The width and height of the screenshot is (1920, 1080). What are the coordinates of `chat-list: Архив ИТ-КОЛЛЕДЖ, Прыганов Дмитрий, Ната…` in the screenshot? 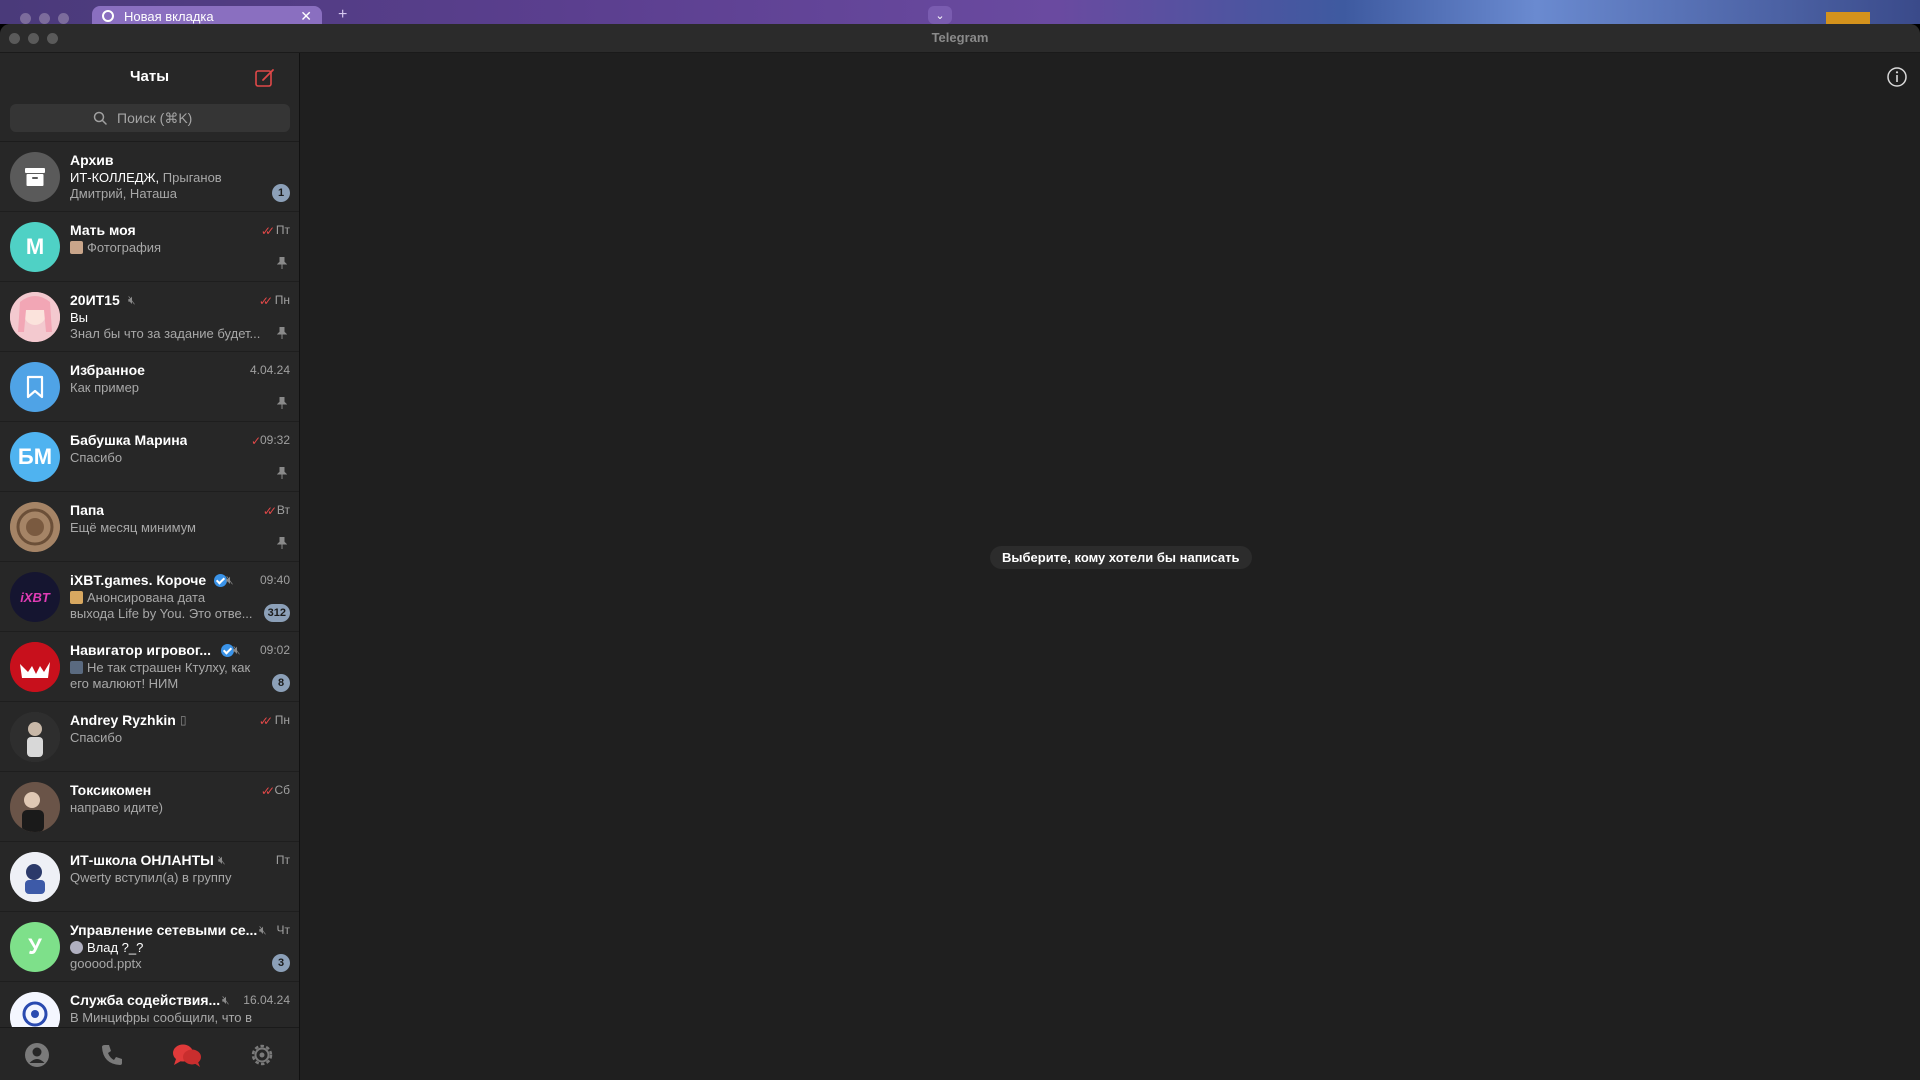 It's located at (149, 584).